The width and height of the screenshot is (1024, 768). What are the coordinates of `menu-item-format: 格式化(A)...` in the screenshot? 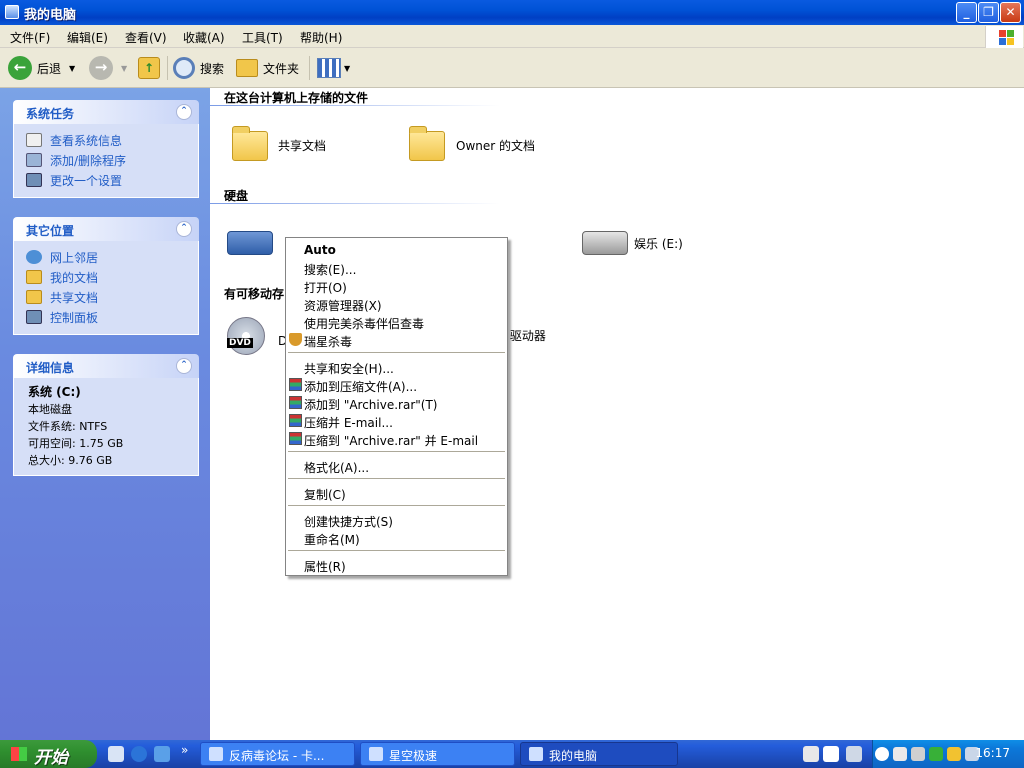 It's located at (336, 467).